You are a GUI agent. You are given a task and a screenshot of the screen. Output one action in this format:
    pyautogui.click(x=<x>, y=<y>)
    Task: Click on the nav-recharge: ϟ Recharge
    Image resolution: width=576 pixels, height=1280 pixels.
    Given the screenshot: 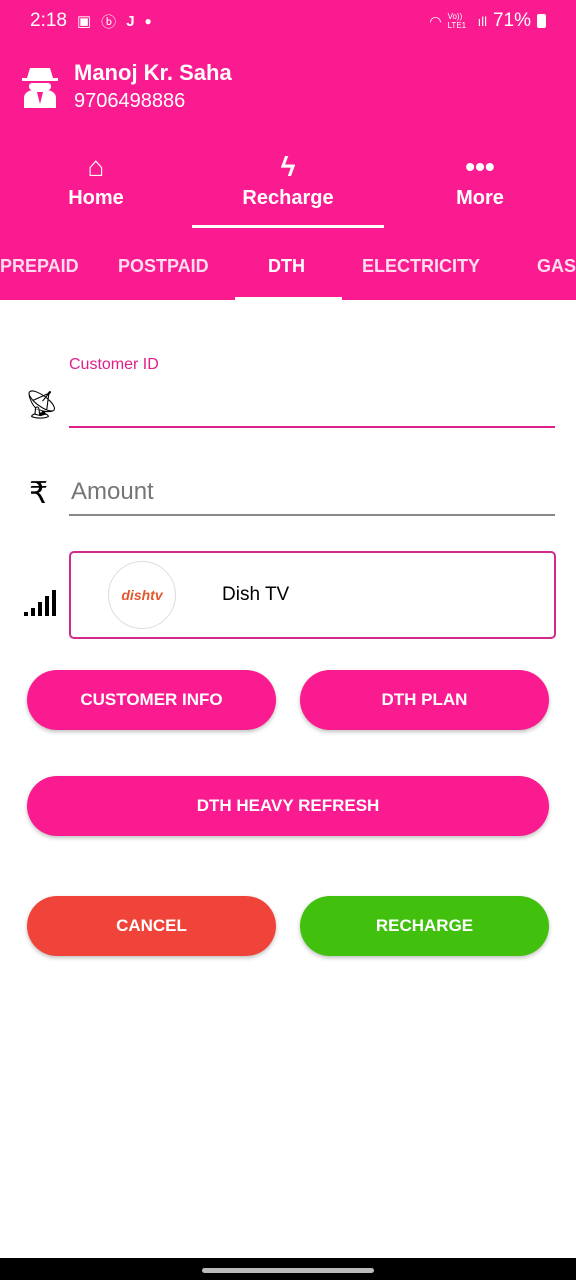 What is the action you would take?
    pyautogui.click(x=288, y=180)
    